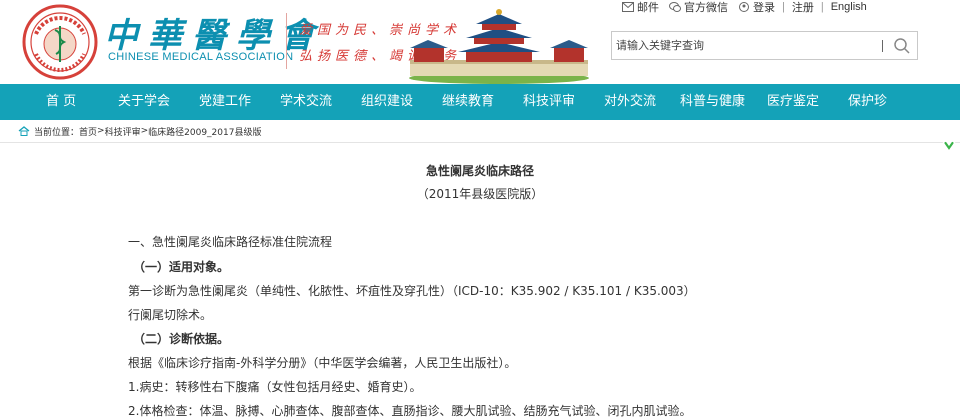 This screenshot has height=419, width=960. I want to click on nav-item-international: 对外交流, so click(630, 102).